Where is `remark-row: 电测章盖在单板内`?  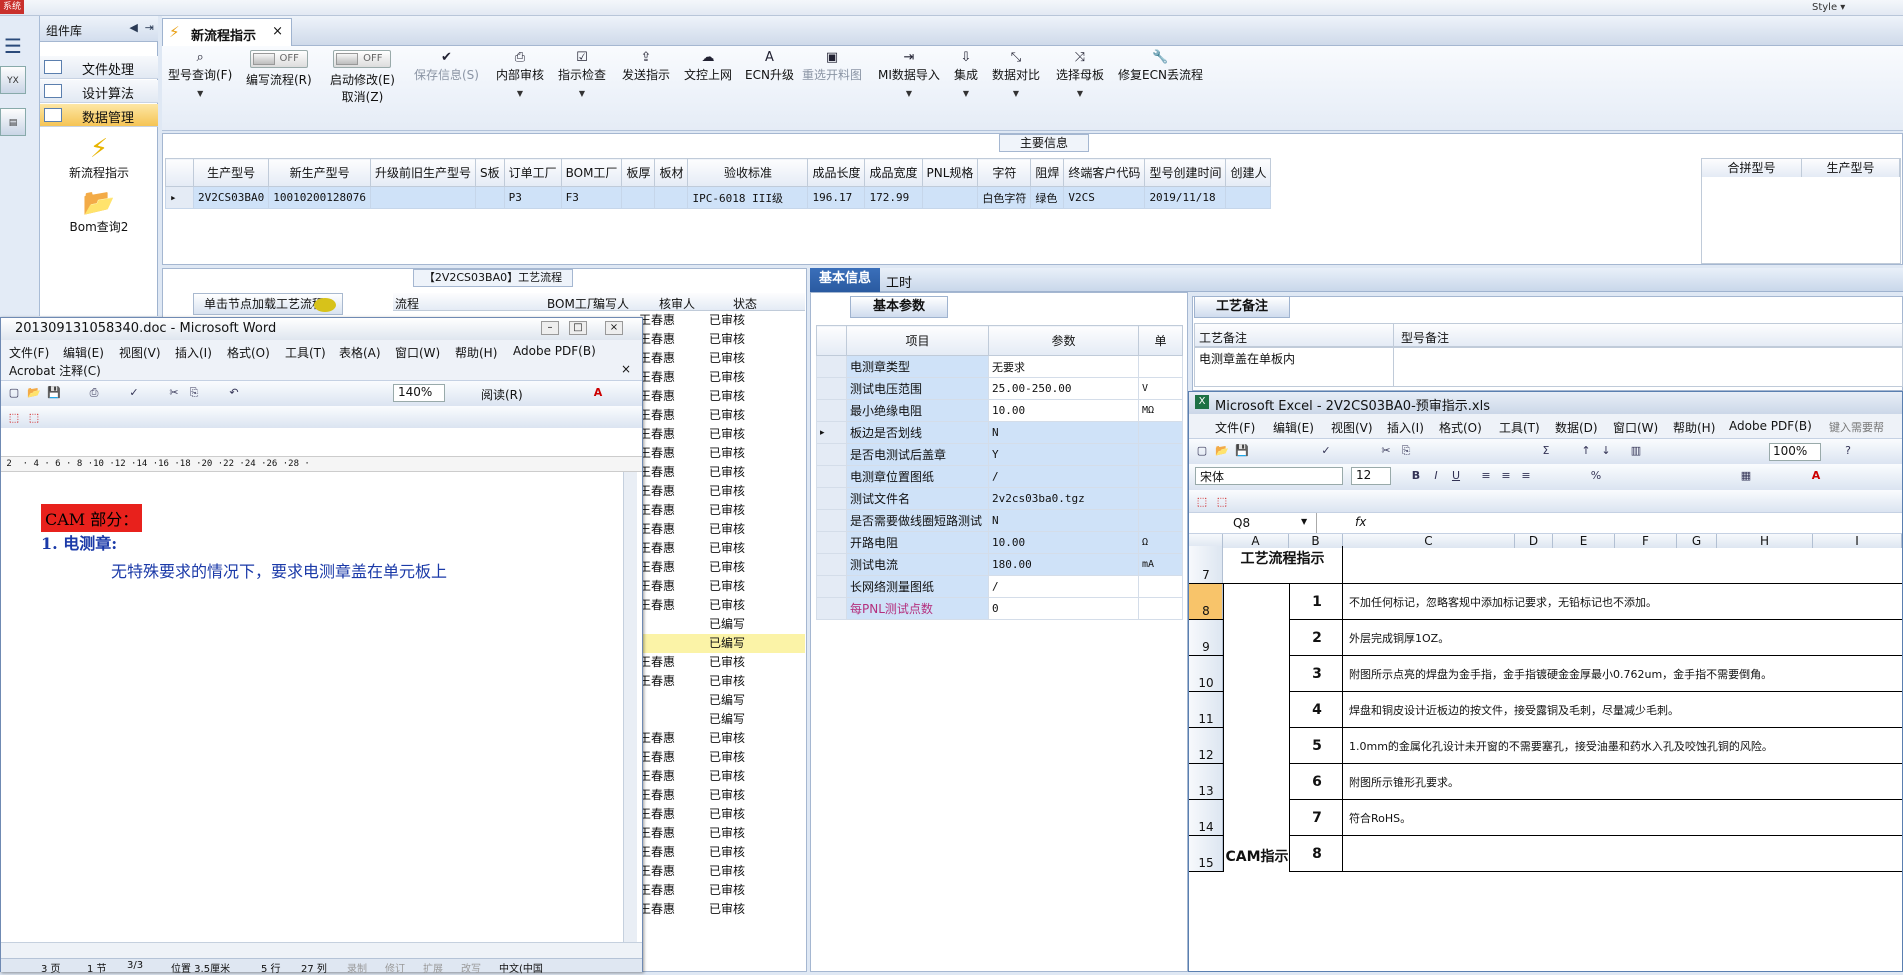 remark-row: 电测章盖在单板内 is located at coordinates (1548, 367).